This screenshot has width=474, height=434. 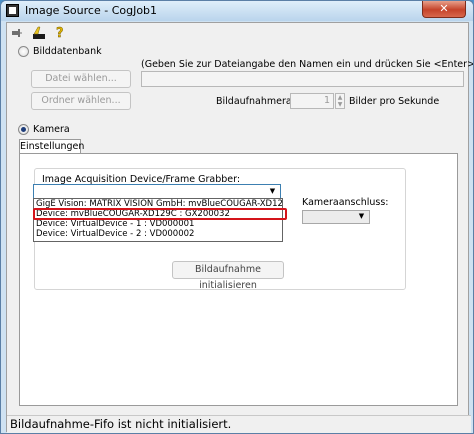 I want to click on rate-input: 1, so click(x=312, y=101).